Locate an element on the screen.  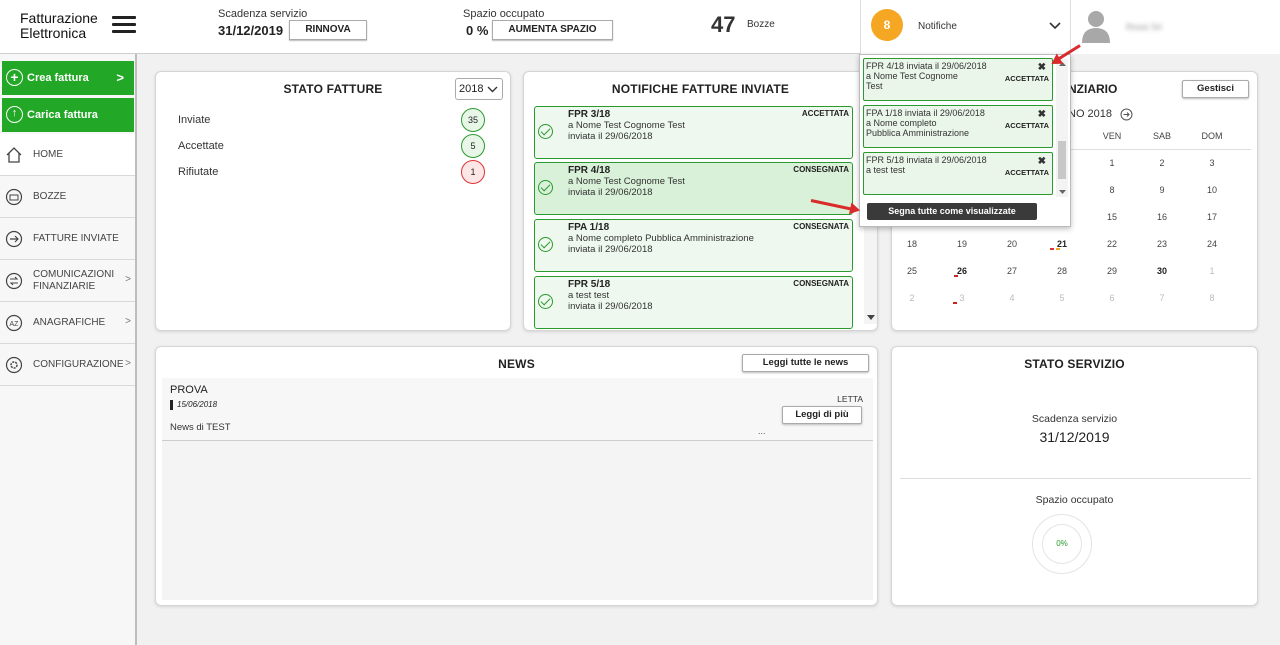
calendar-day: 26 is located at coordinates (962, 271).